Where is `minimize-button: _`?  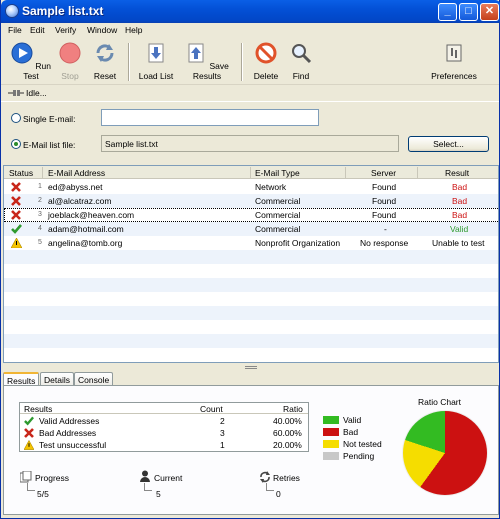 minimize-button: _ is located at coordinates (447, 12).